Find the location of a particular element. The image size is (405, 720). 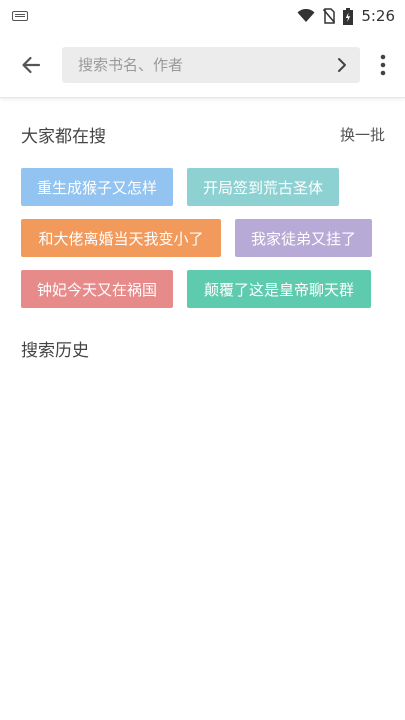

search-history-title: 搜索历史 is located at coordinates (55, 351).